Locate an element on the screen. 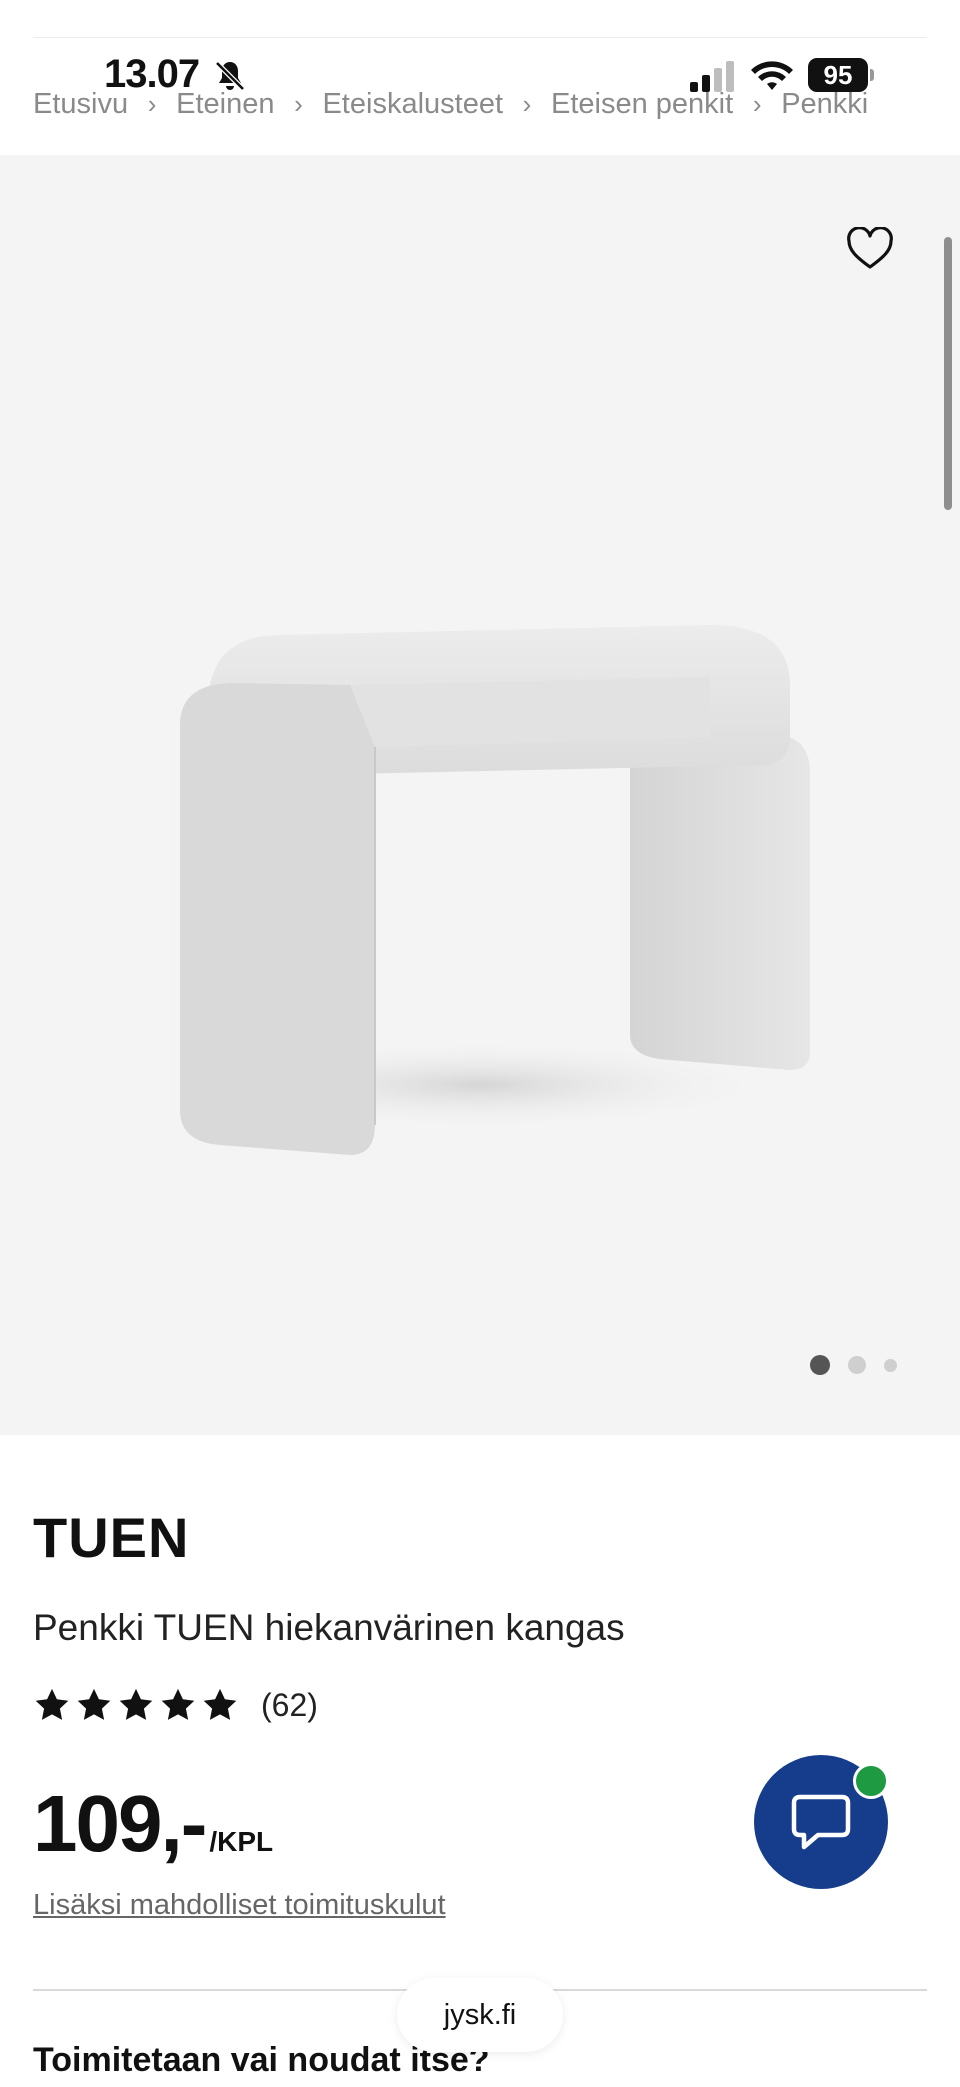  product-rating: (62) is located at coordinates (175, 1705).